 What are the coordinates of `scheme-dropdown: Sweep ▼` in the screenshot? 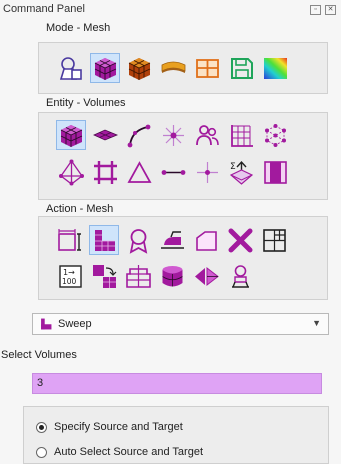 It's located at (180, 324).